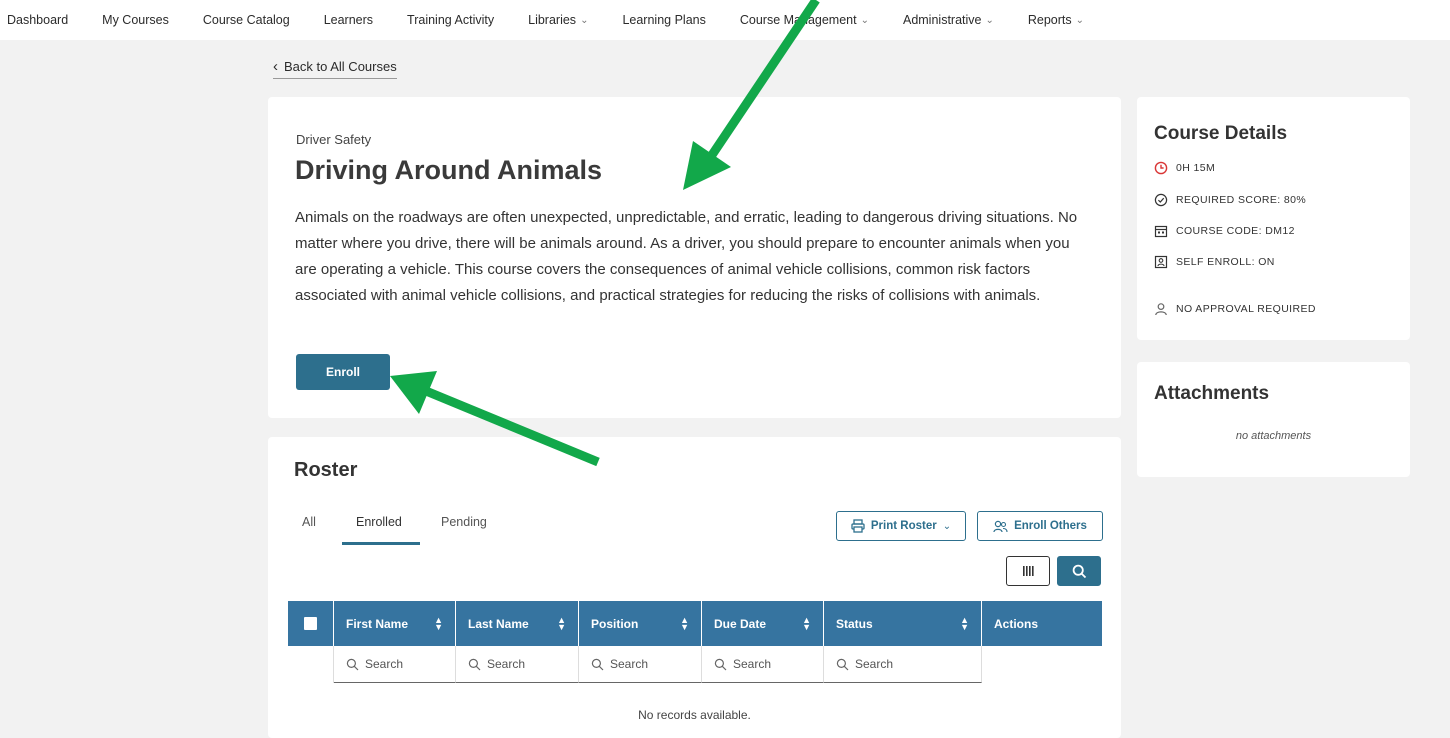 This screenshot has height=738, width=1450. I want to click on nav-my-courses: My Courses, so click(135, 20).